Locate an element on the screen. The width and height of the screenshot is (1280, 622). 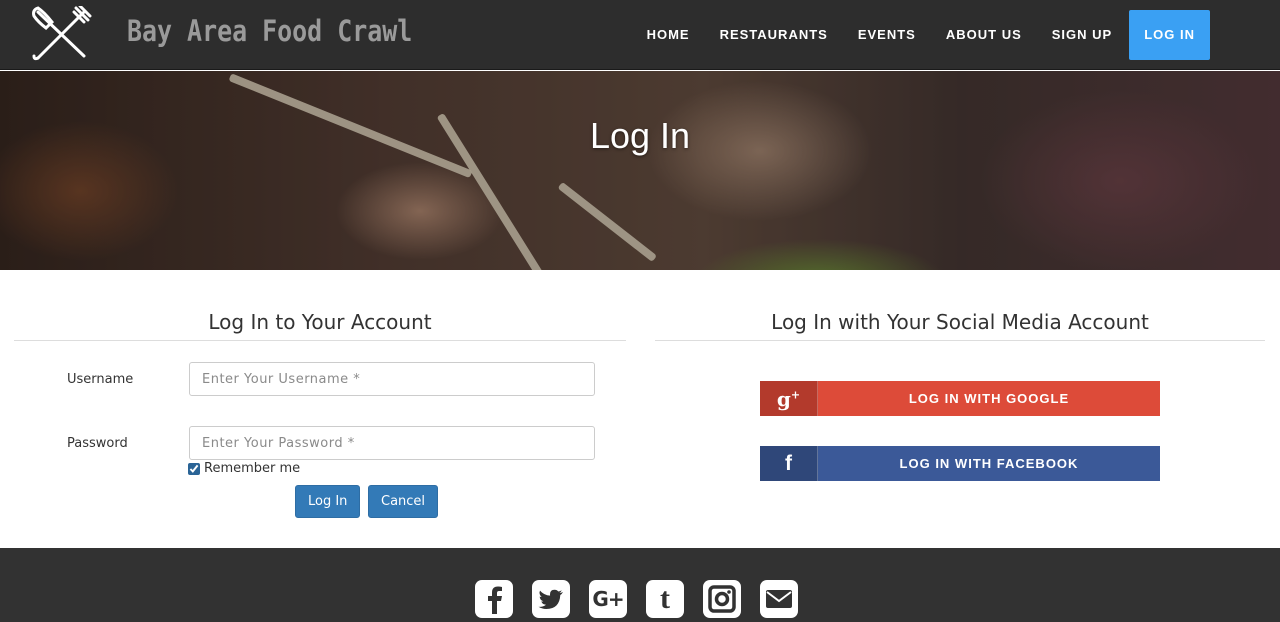
account-login-panel: Log In to Your Account is located at coordinates (320, 325).